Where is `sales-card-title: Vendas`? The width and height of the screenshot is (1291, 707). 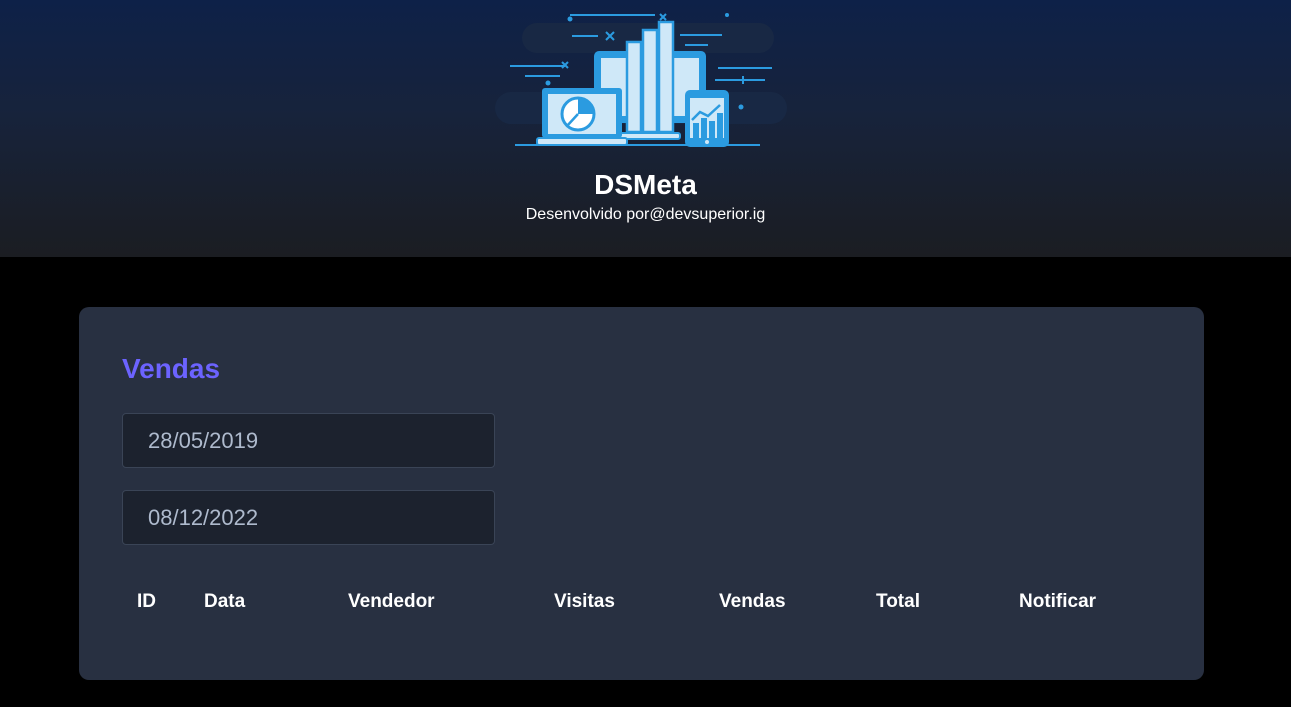
sales-card-title: Vendas is located at coordinates (171, 368).